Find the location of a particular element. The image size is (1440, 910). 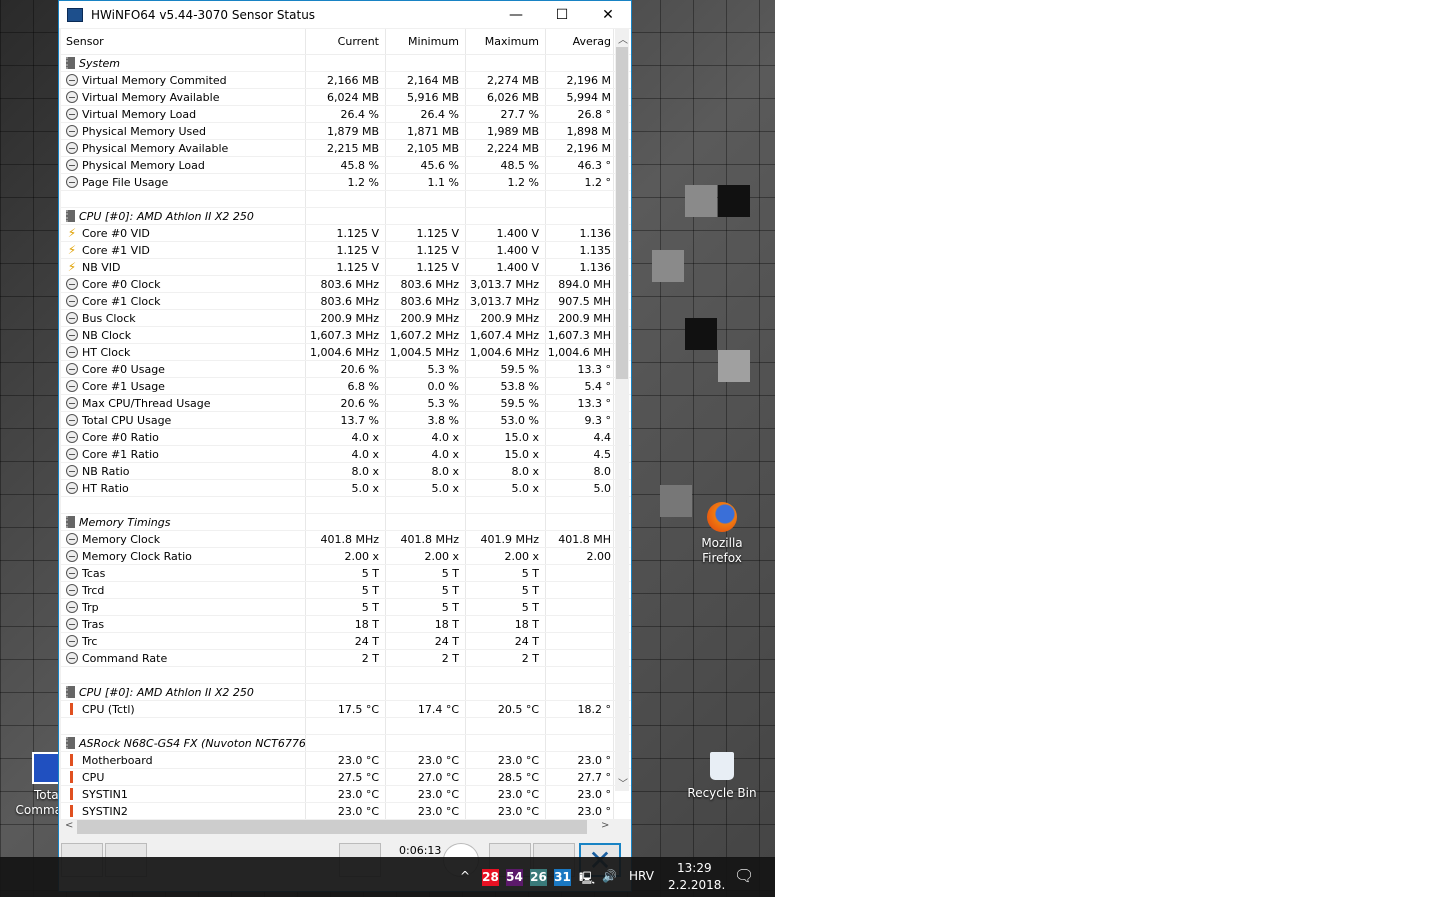

sensor-row: Core #0 Ratio 4.0 x 4.0 x 15.0 x 4.4 is located at coordinates (346, 437).